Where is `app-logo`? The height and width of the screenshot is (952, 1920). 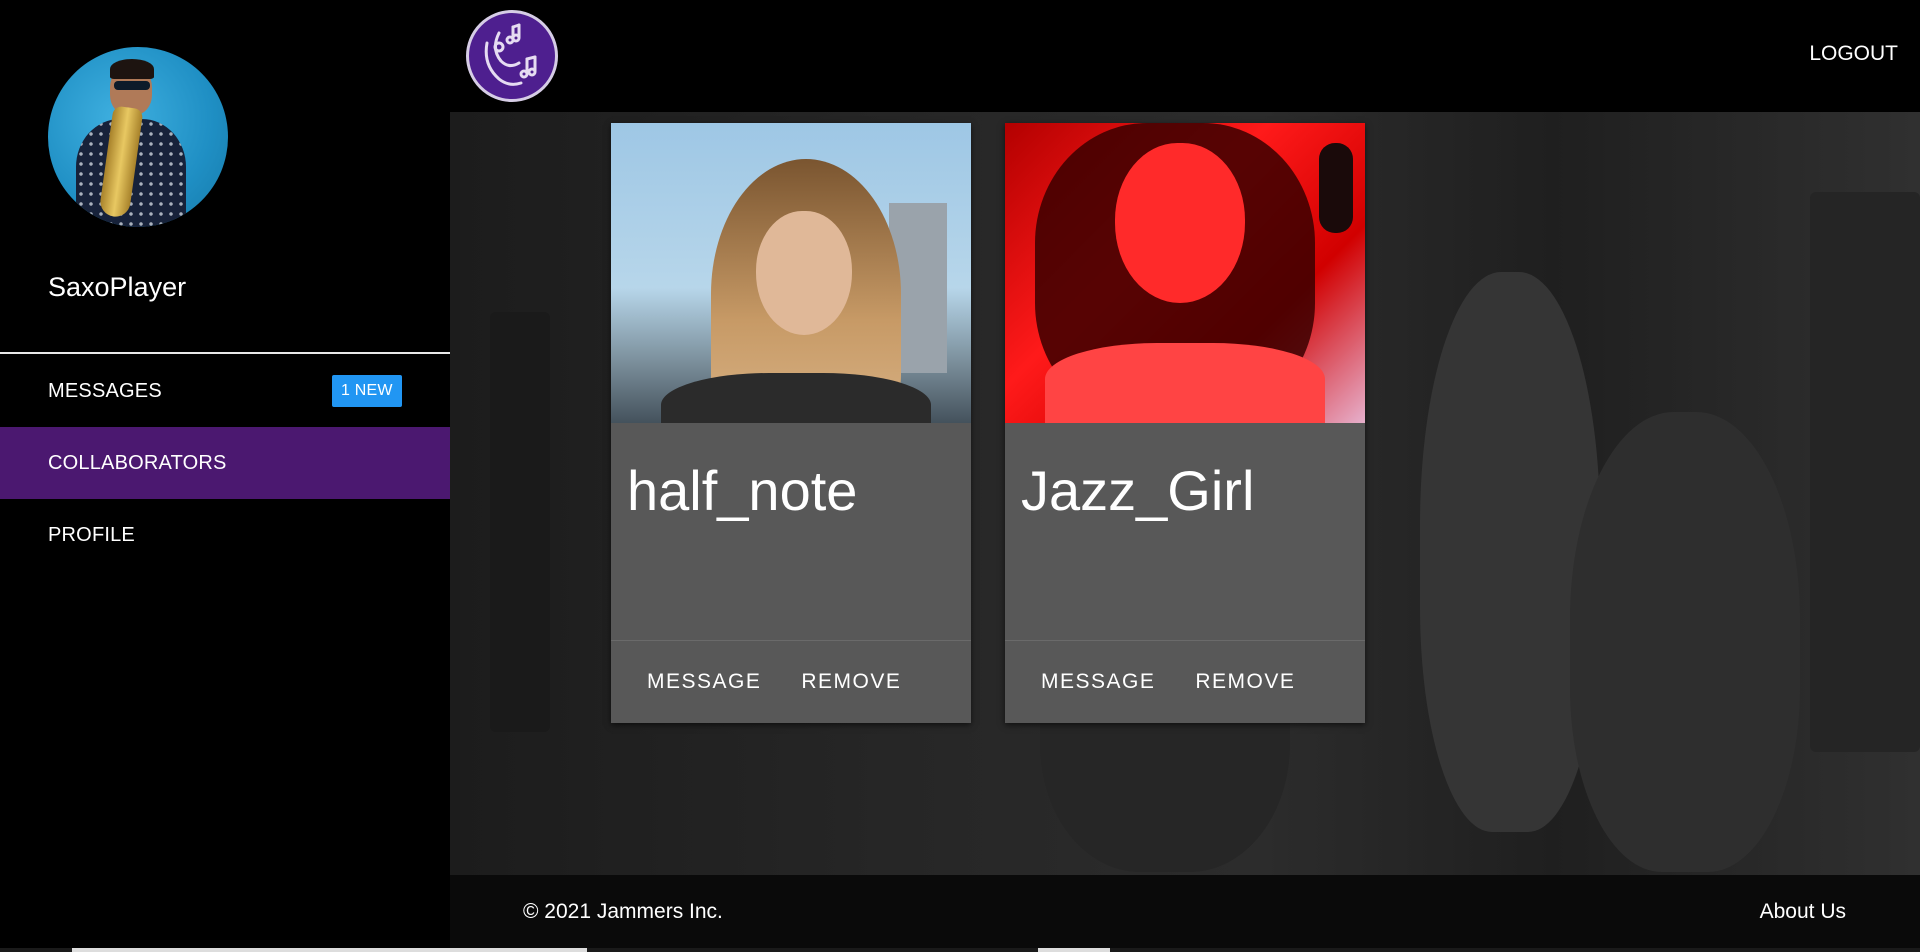
app-logo is located at coordinates (512, 56).